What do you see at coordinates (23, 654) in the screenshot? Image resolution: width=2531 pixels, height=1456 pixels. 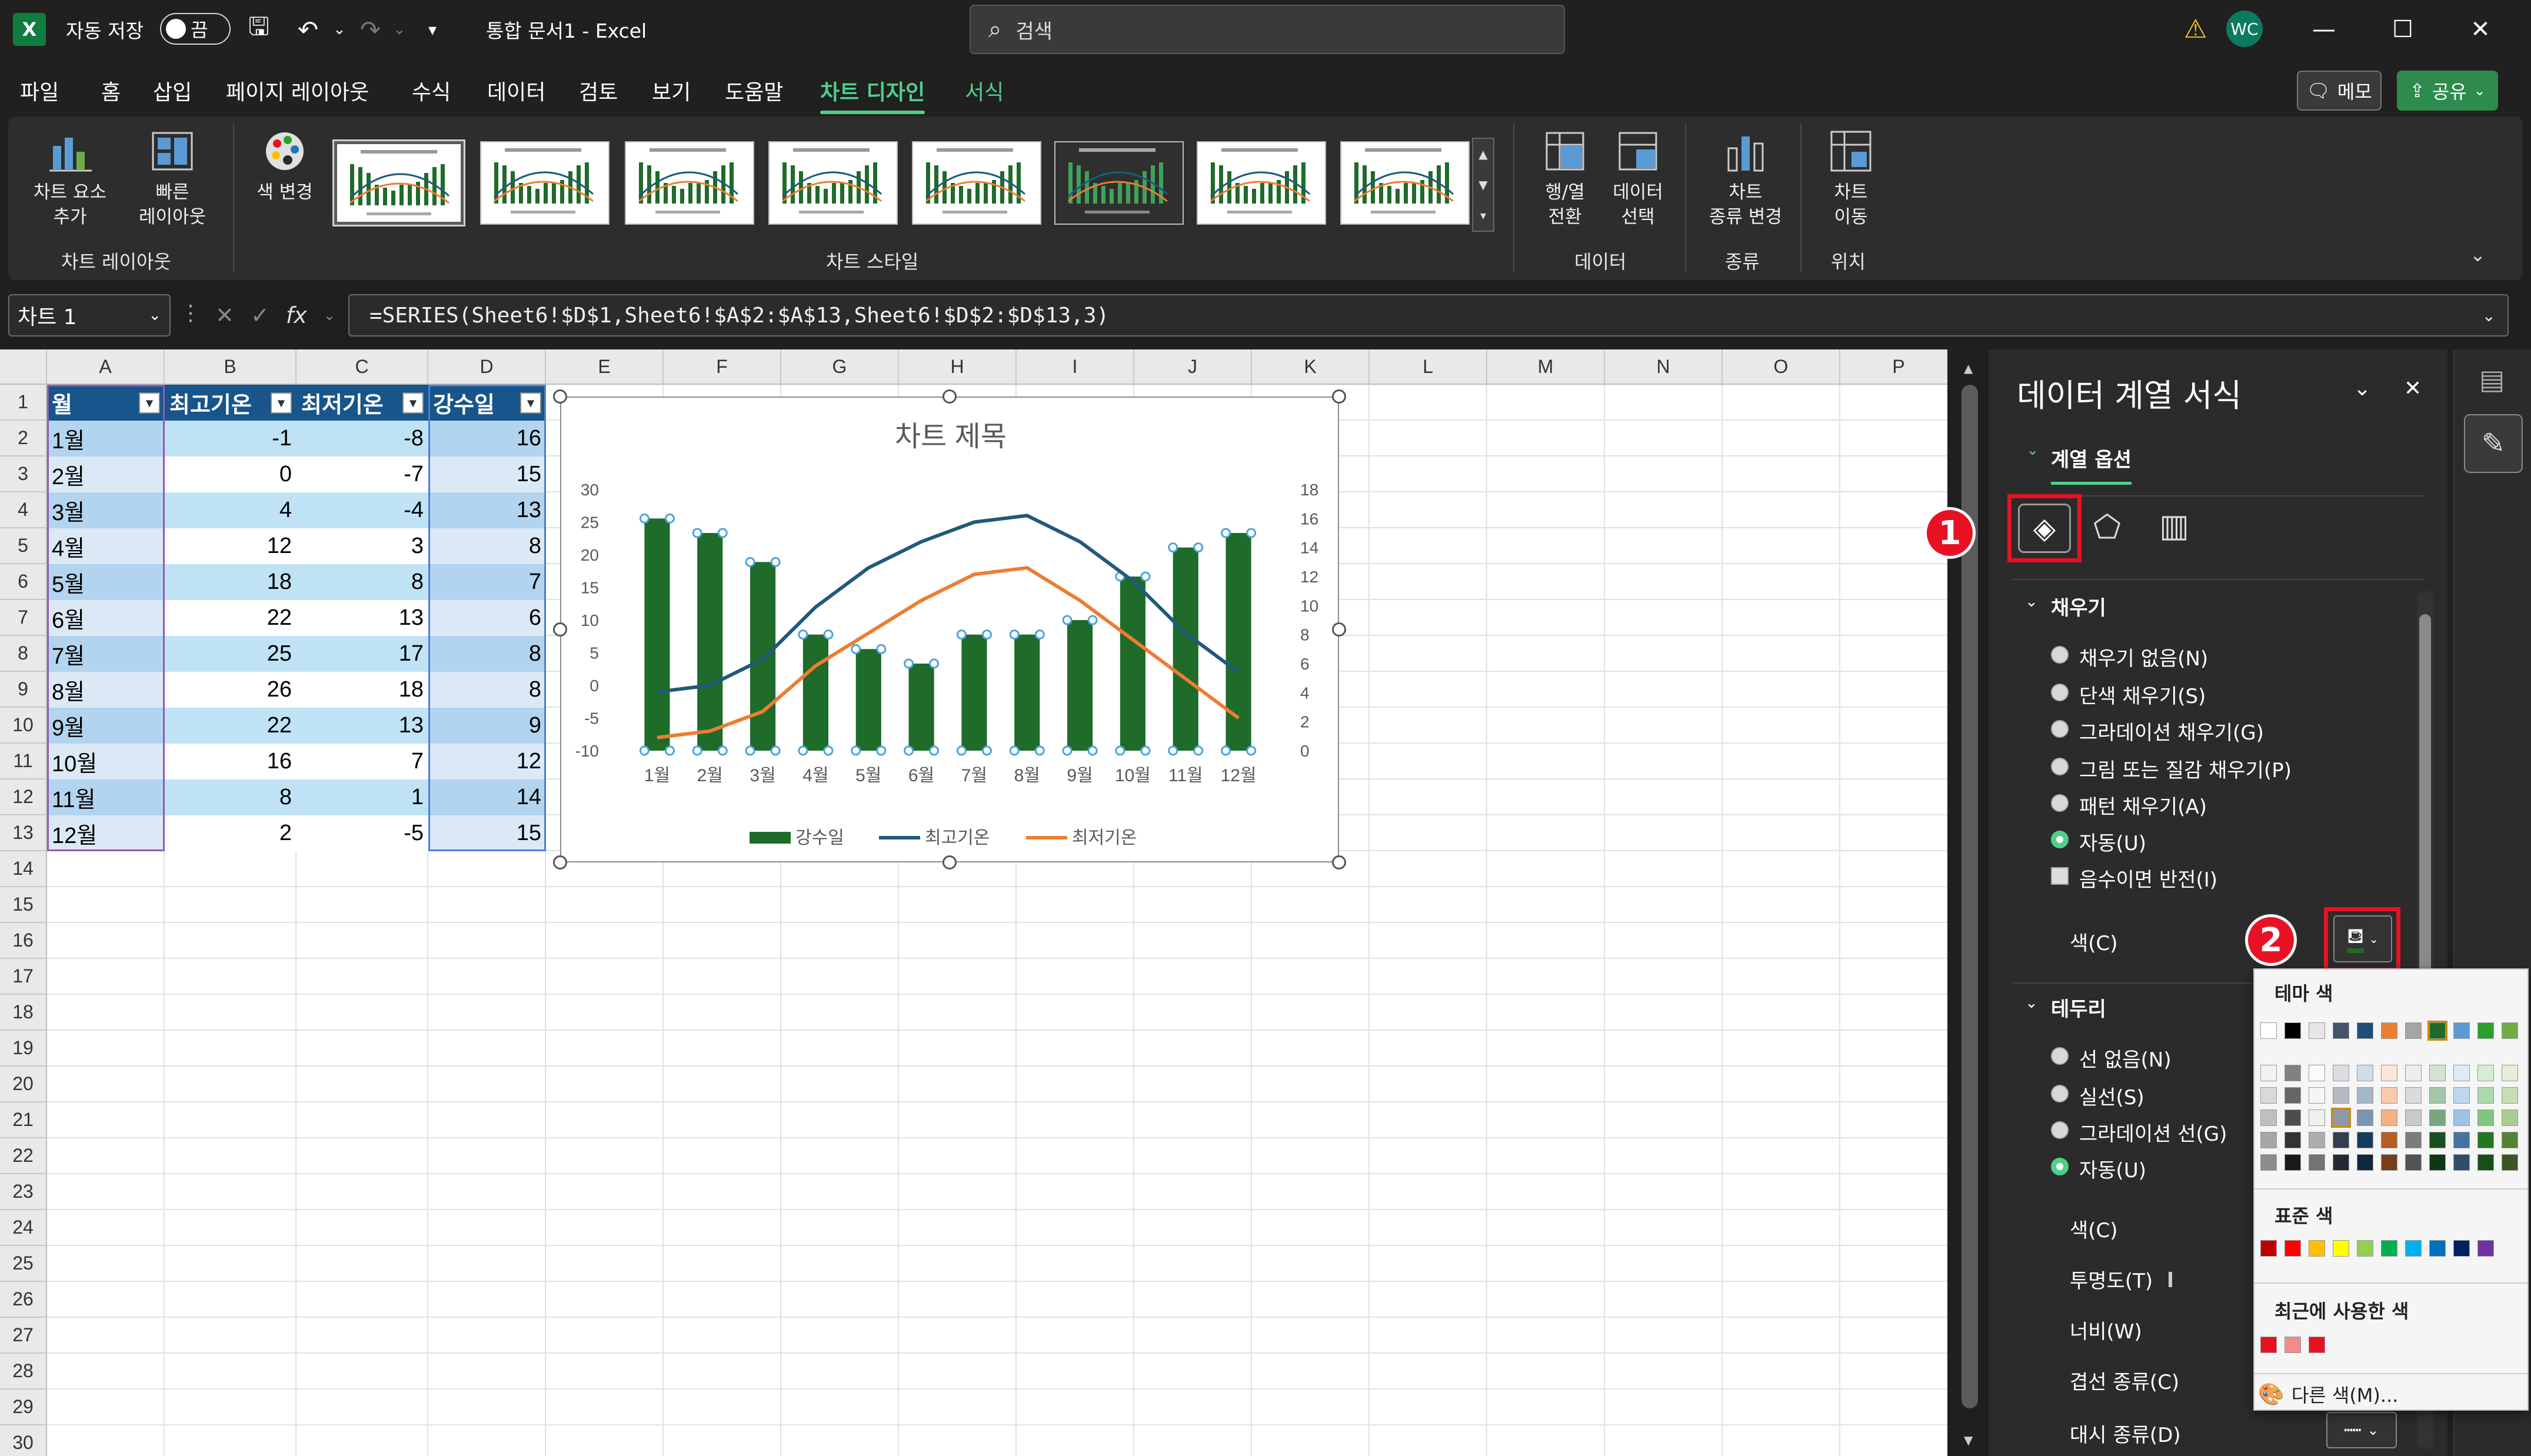 I see `row-header: 8` at bounding box center [23, 654].